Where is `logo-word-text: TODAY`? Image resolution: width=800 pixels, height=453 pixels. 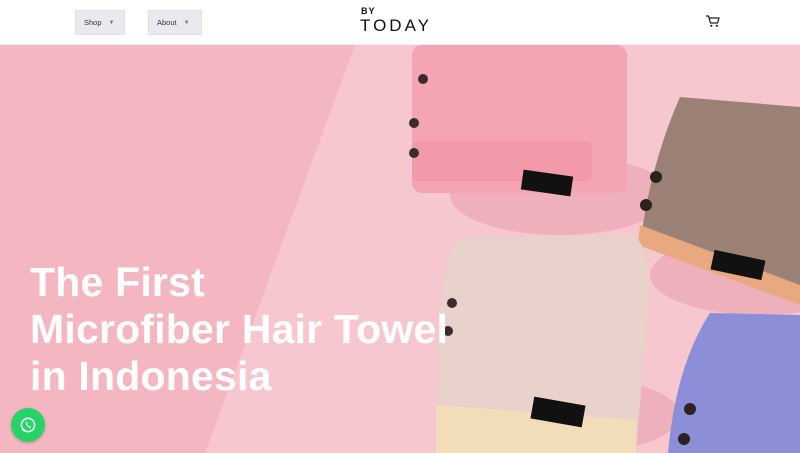
logo-word-text: TODAY is located at coordinates (396, 25).